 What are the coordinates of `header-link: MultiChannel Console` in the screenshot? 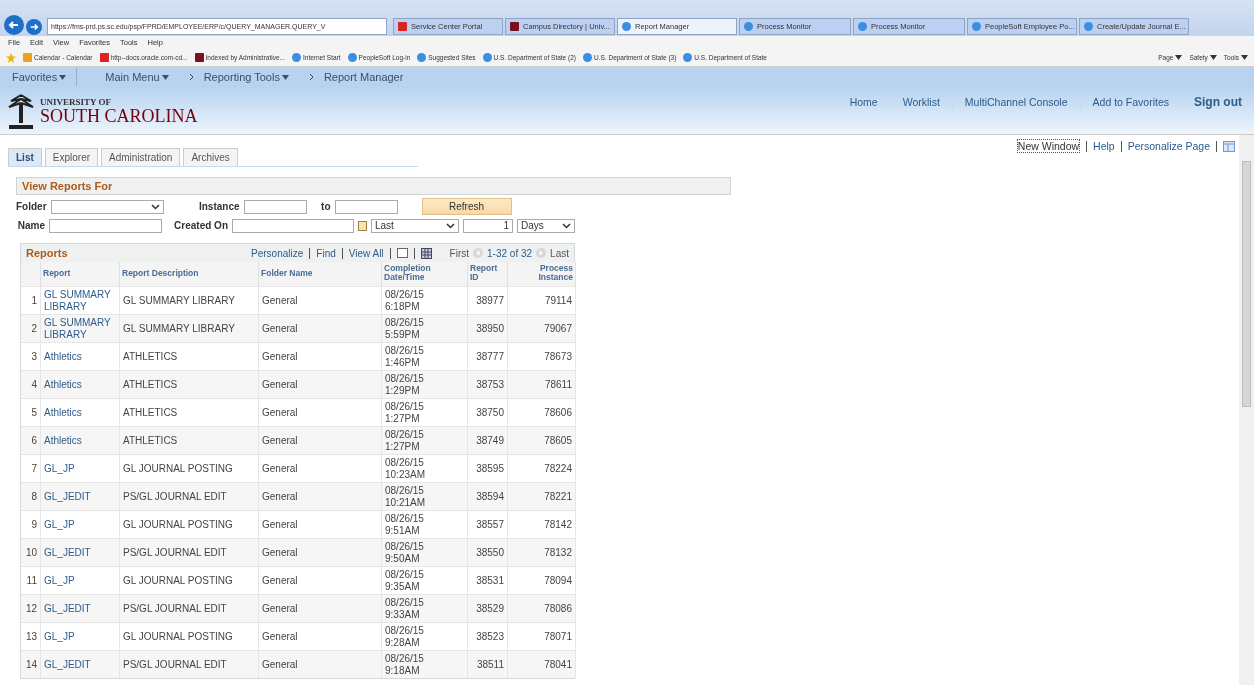 It's located at (1016, 102).